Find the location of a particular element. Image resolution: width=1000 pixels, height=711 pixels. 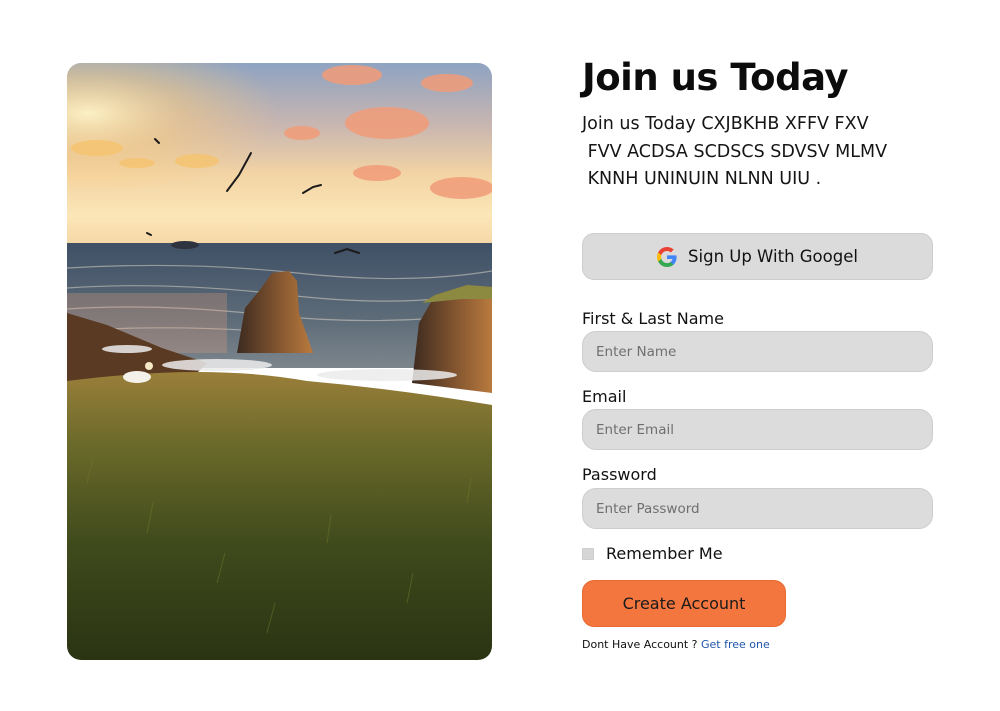

footer-prompt-text: Dont Have Account ? is located at coordinates (642, 644).